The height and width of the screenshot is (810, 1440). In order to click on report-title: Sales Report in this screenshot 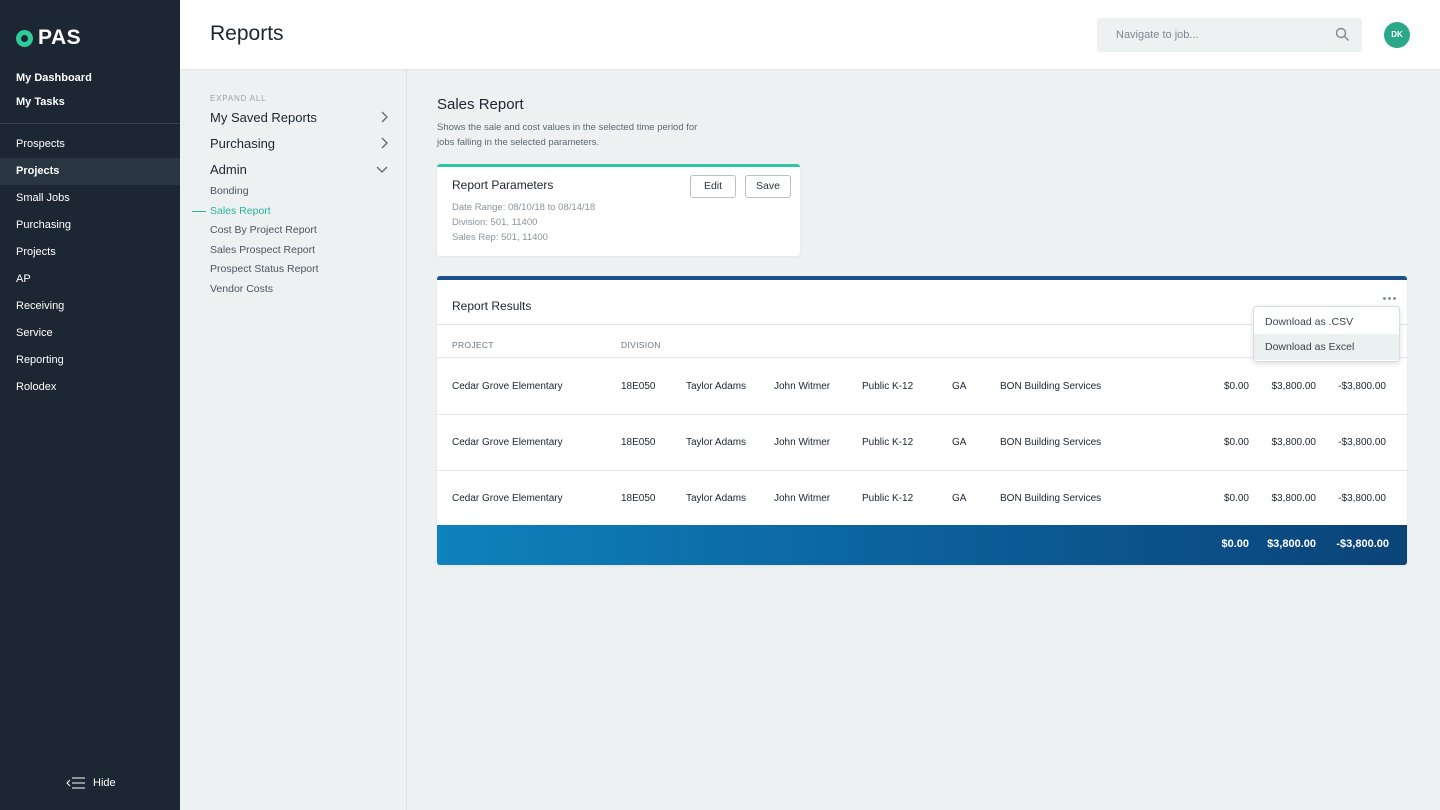, I will do `click(480, 104)`.